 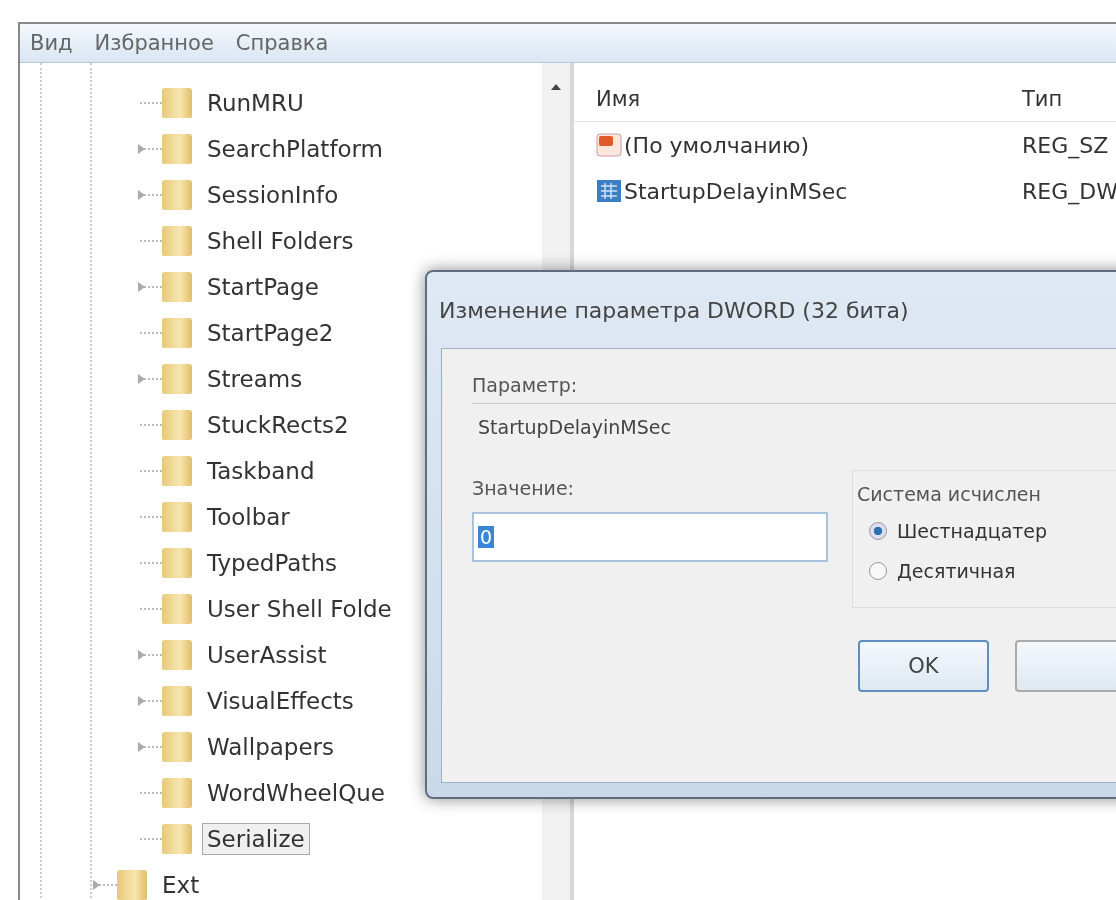 What do you see at coordinates (272, 563) in the screenshot?
I see `tree-item: TypedPaths` at bounding box center [272, 563].